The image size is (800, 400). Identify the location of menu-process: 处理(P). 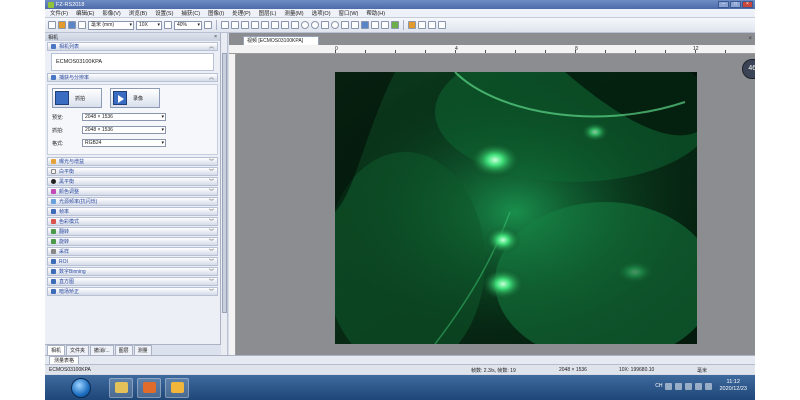
(241, 13).